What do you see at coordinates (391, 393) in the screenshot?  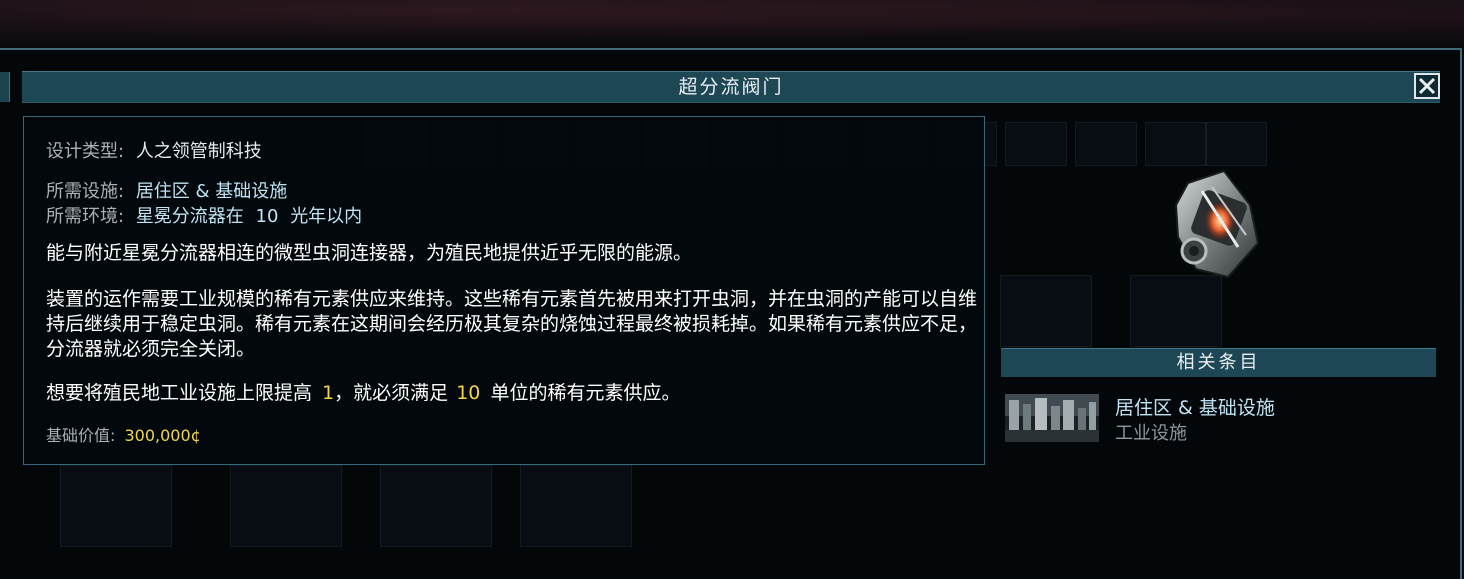 I see `para3-text-b: ，就必须满足` at bounding box center [391, 393].